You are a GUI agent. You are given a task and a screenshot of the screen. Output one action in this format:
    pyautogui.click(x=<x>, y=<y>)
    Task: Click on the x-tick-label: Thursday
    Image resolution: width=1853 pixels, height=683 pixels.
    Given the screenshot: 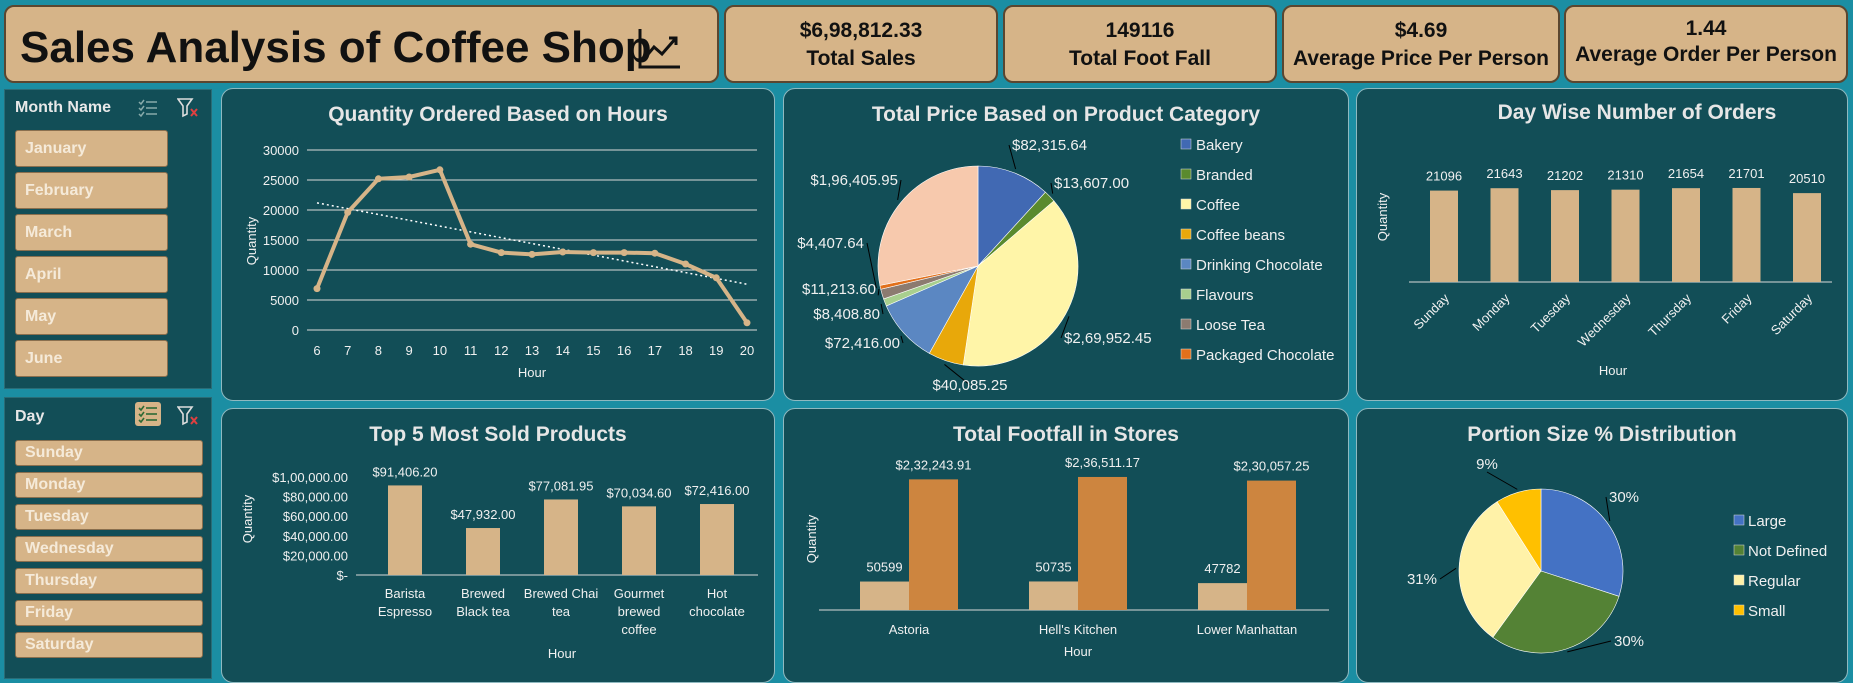 What is the action you would take?
    pyautogui.click(x=1669, y=314)
    